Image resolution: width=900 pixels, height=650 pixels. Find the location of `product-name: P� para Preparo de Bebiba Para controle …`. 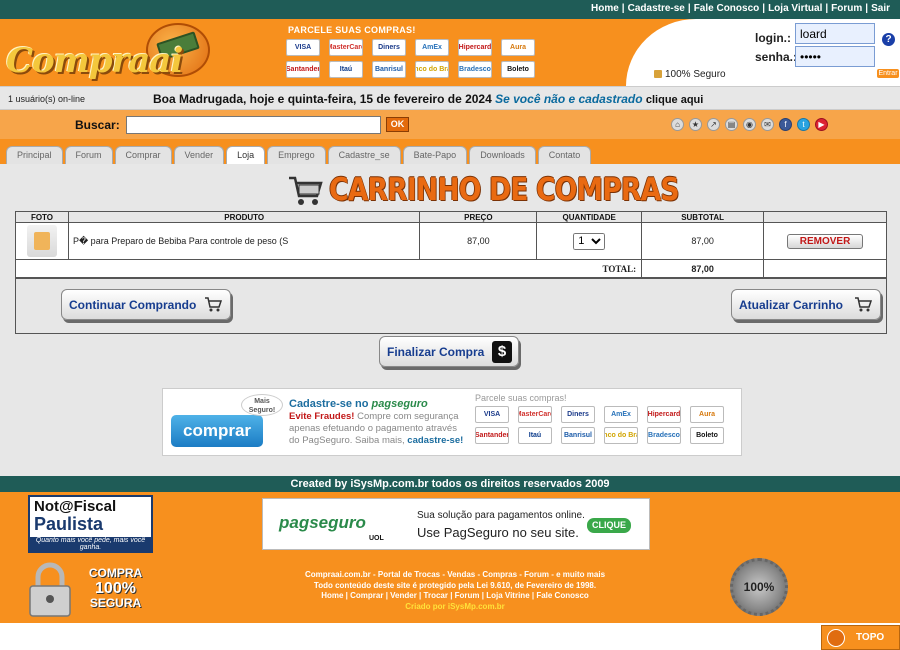

product-name: P� para Preparo de Bebiba Para controle … is located at coordinates (244, 241).